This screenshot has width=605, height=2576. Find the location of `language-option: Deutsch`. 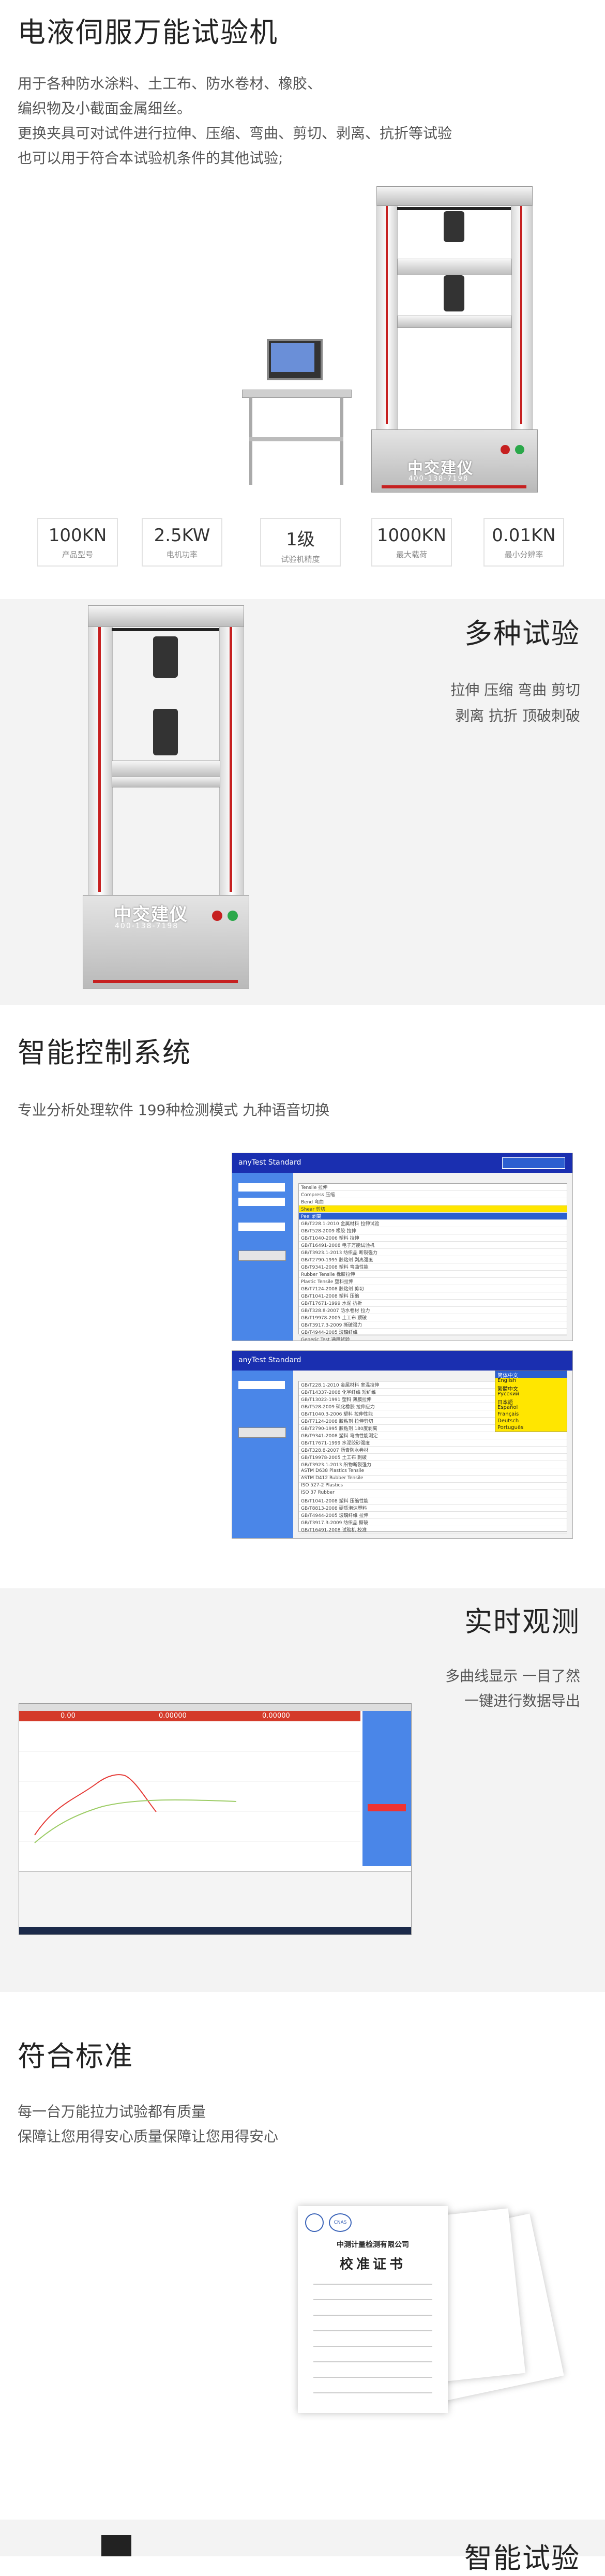

language-option: Deutsch is located at coordinates (531, 1421).